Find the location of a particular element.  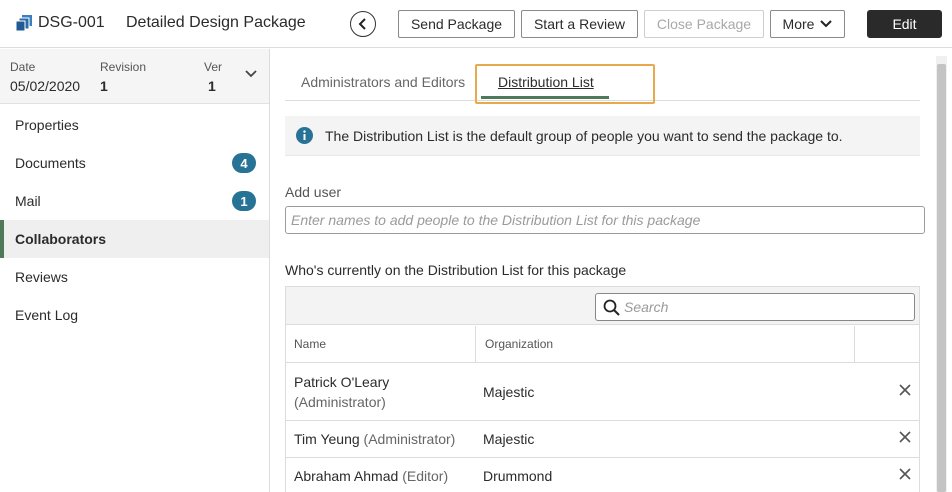

back-button is located at coordinates (363, 24).